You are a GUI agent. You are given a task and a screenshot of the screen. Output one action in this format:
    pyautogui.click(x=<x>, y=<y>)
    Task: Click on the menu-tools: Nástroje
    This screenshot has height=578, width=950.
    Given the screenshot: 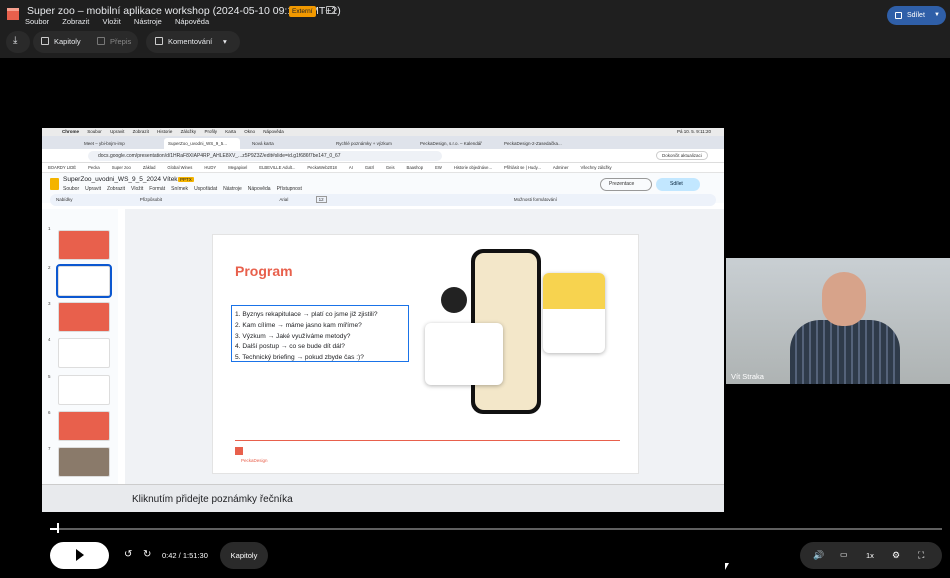 What is the action you would take?
    pyautogui.click(x=148, y=21)
    